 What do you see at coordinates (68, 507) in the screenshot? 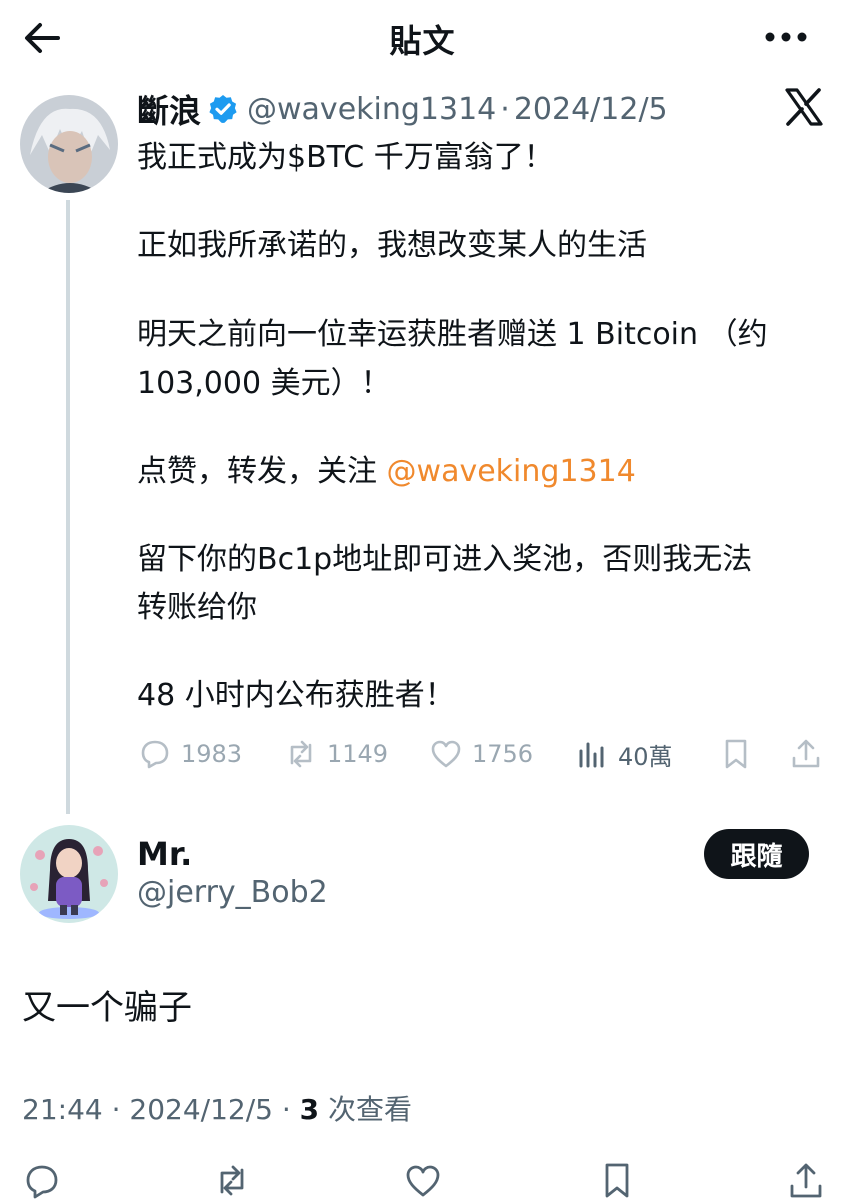
I see `thread-line` at bounding box center [68, 507].